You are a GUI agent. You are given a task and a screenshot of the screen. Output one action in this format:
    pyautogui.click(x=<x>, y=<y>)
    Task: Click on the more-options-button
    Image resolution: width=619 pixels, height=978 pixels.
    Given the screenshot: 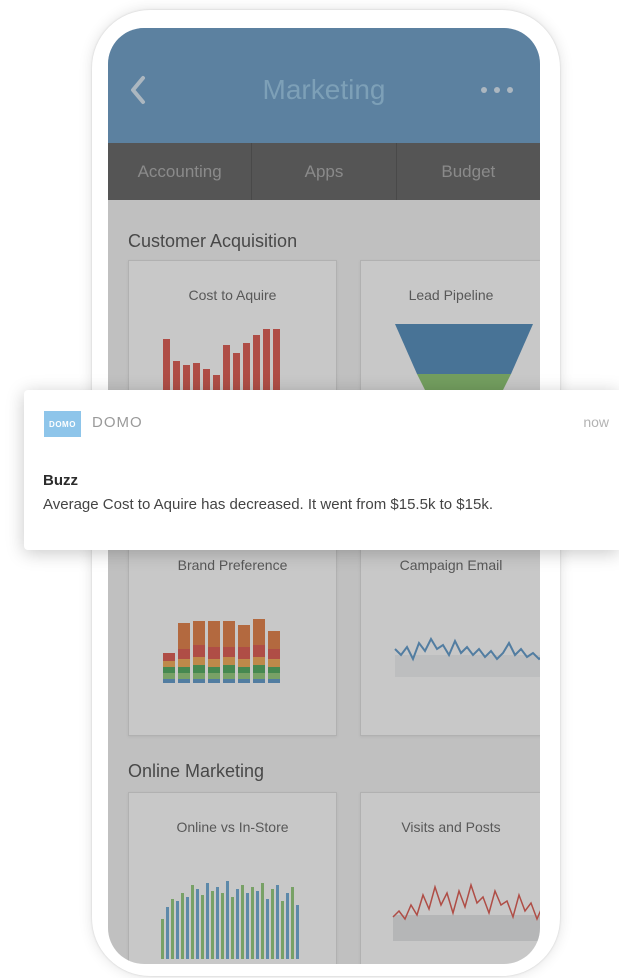 What is the action you would take?
    pyautogui.click(x=497, y=90)
    